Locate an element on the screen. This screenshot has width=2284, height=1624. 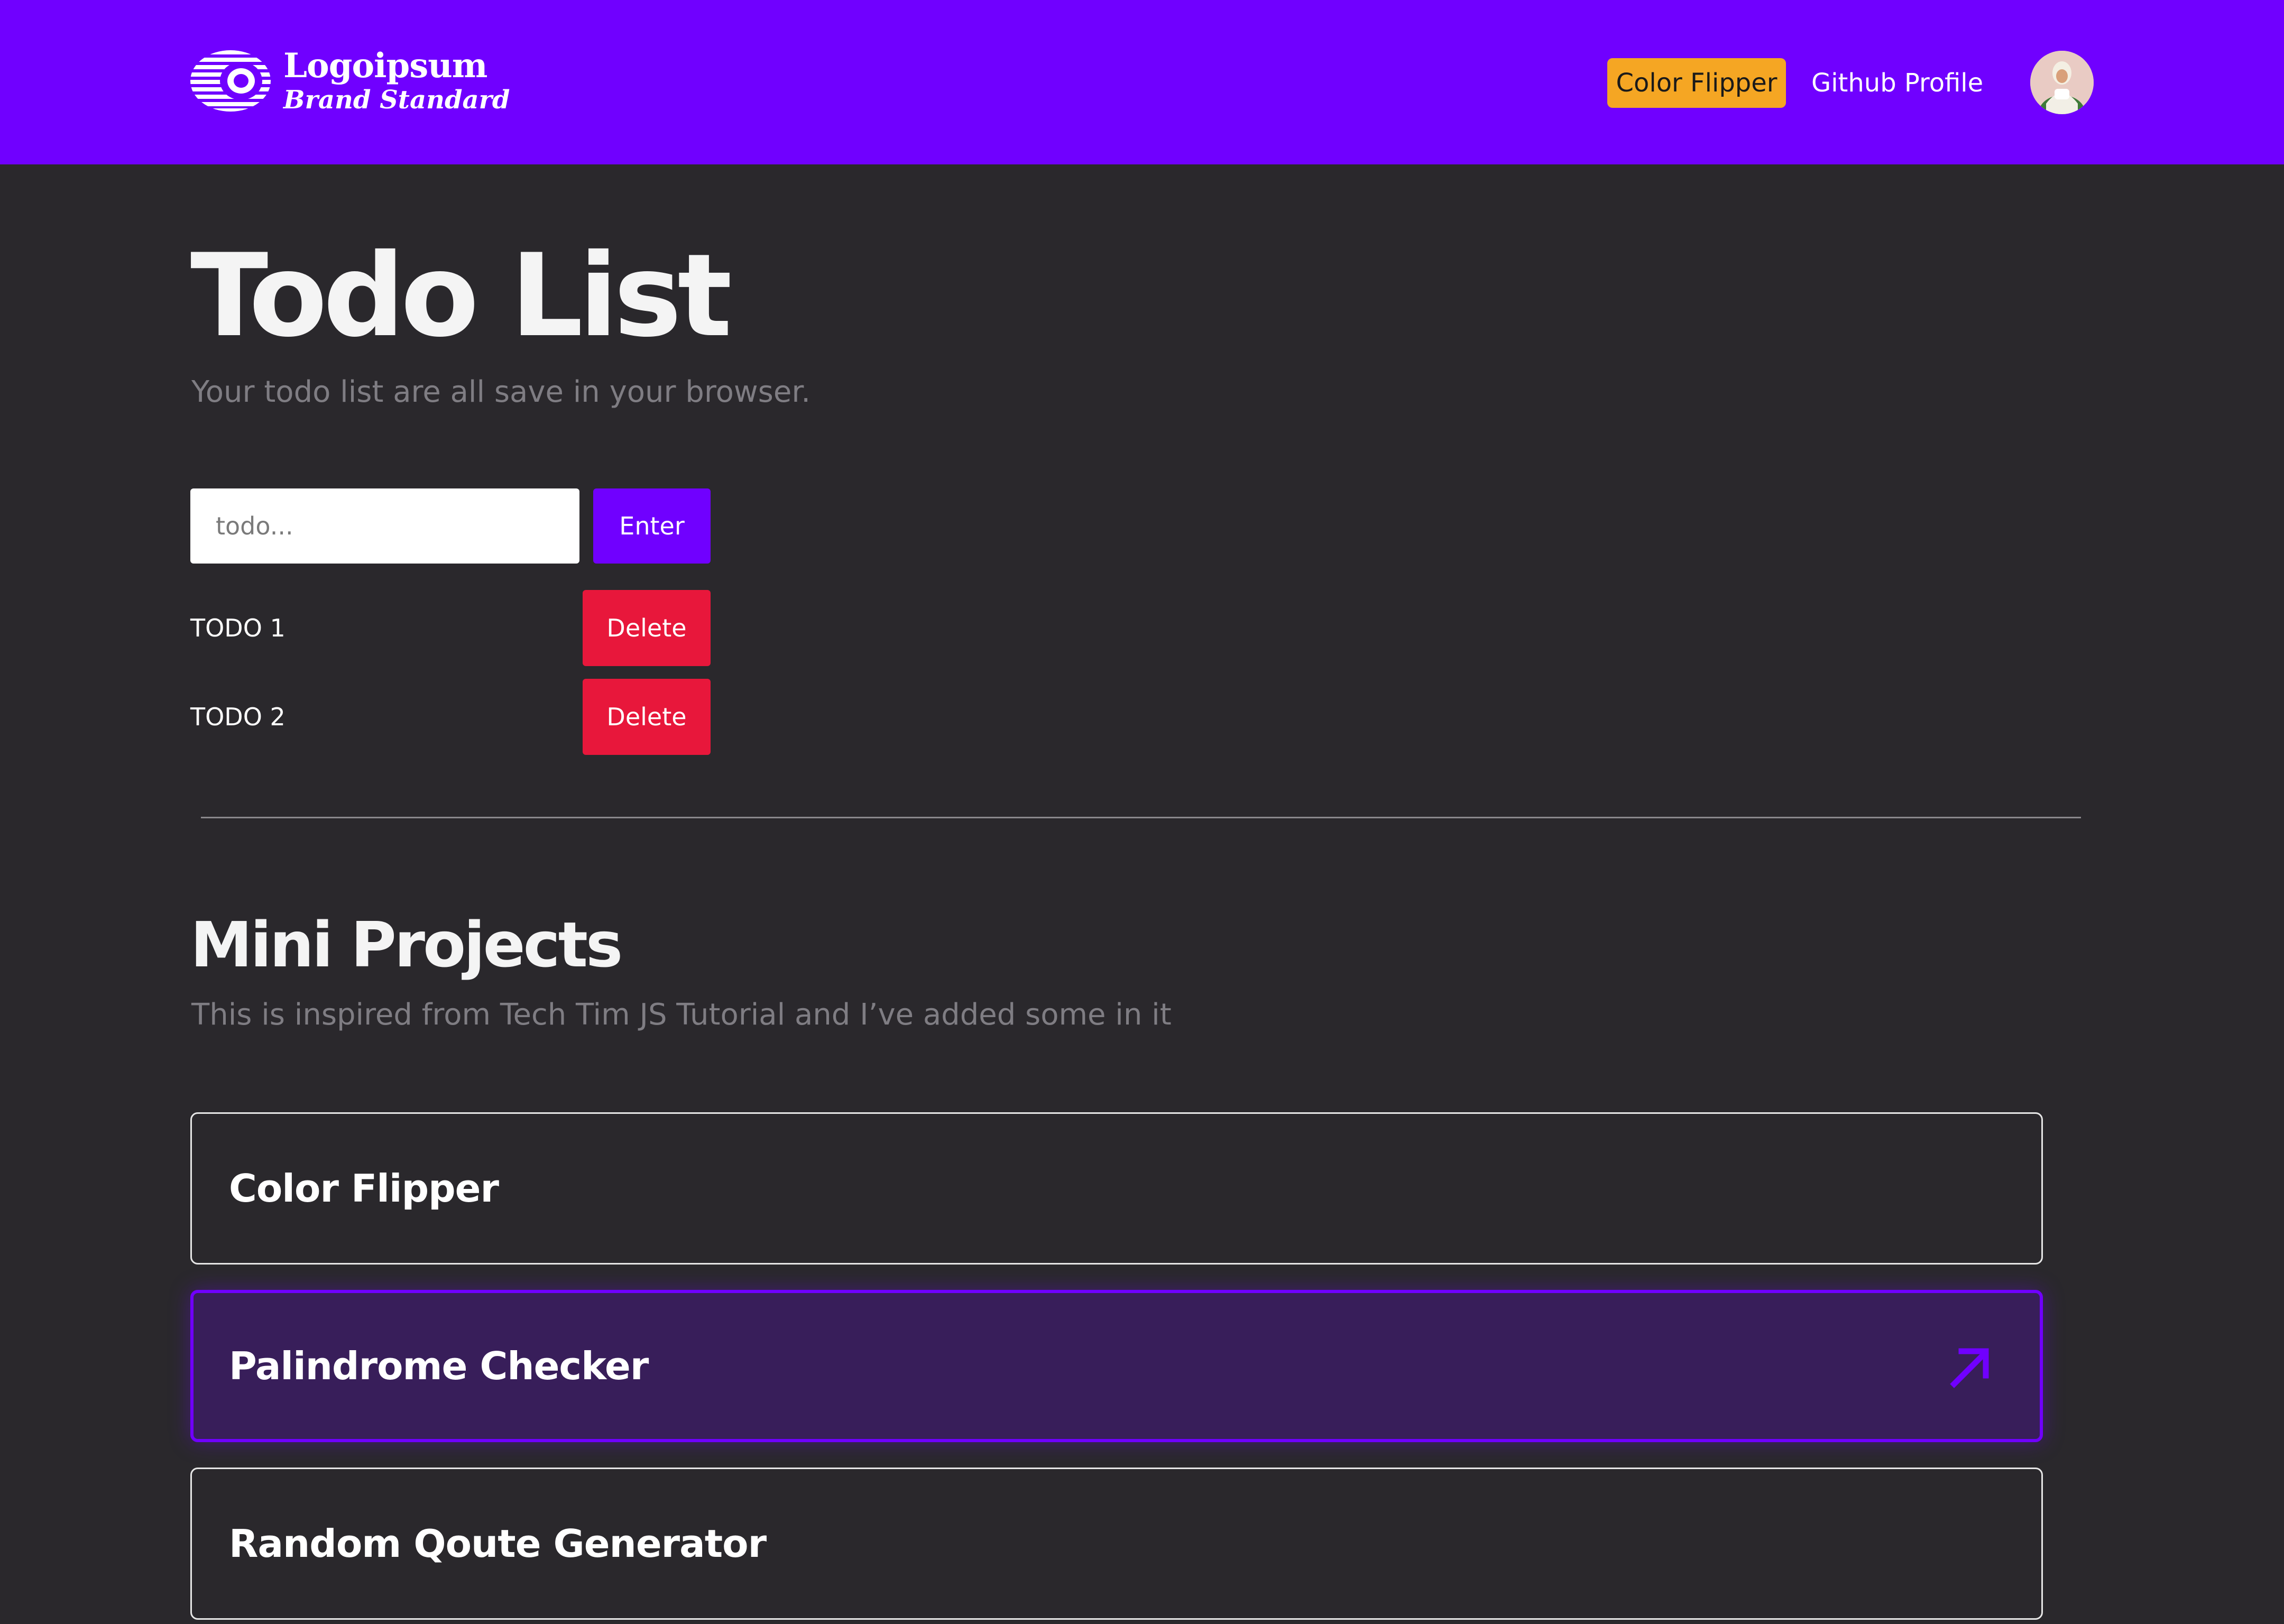
section-divider is located at coordinates (1141, 817).